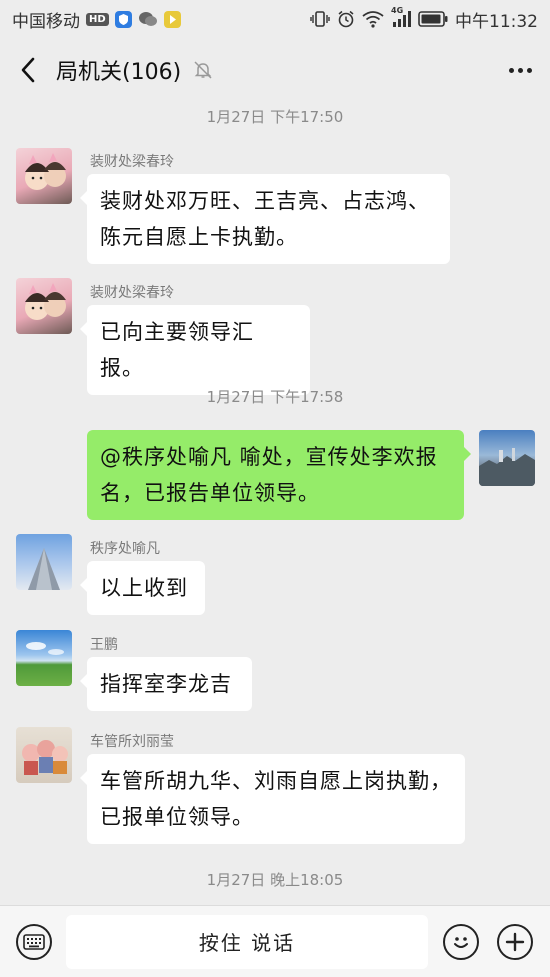  What do you see at coordinates (199, 237) in the screenshot?
I see `message-line: 陈元自愿上卡执勤。` at bounding box center [199, 237].